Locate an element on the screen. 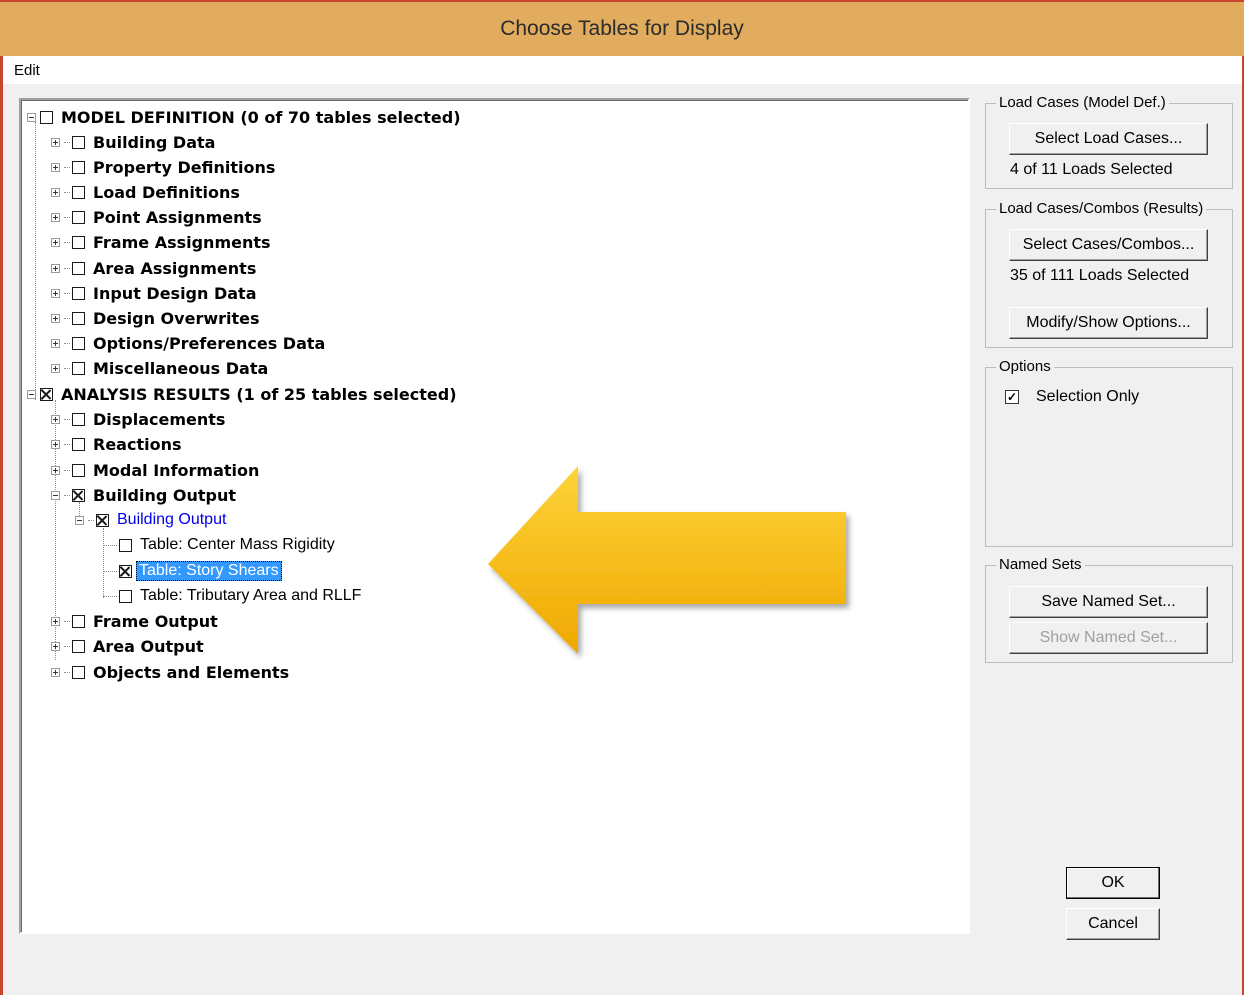  tree-node-label: Input Design Data is located at coordinates (175, 293).